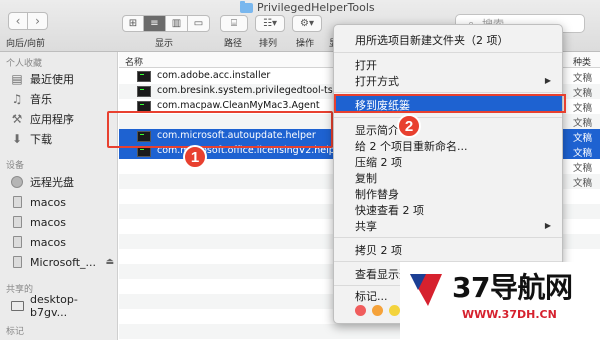 The image size is (600, 340). I want to click on recents-icon: ▤, so click(17, 79).